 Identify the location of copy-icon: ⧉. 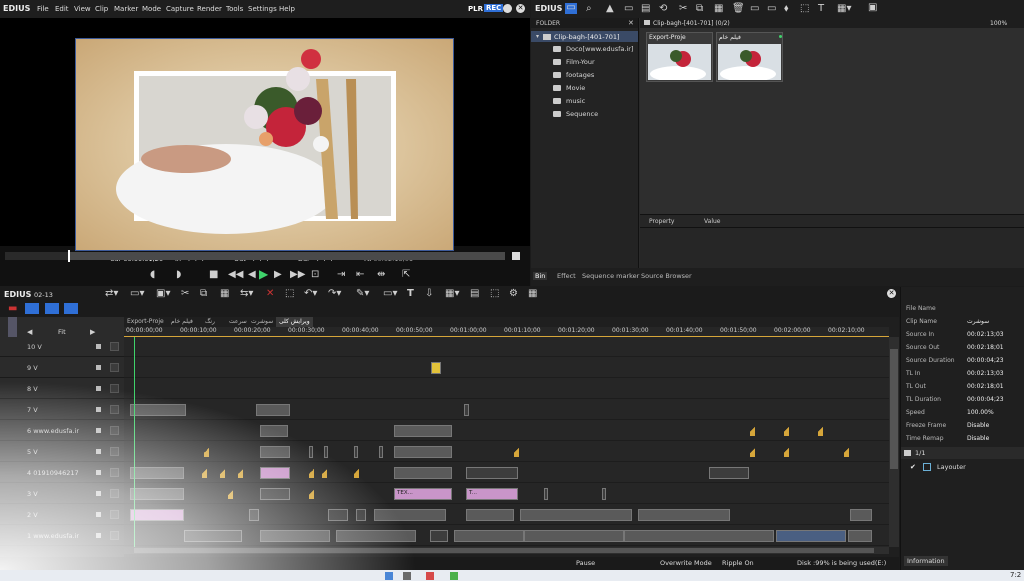
(699, 9).